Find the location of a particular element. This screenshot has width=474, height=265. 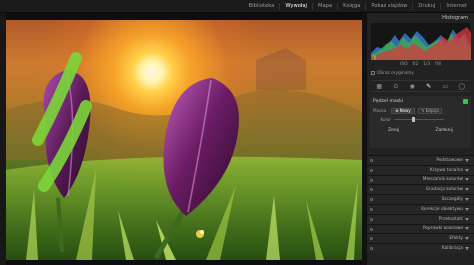

brush-icon: ✎ is located at coordinates (429, 86).